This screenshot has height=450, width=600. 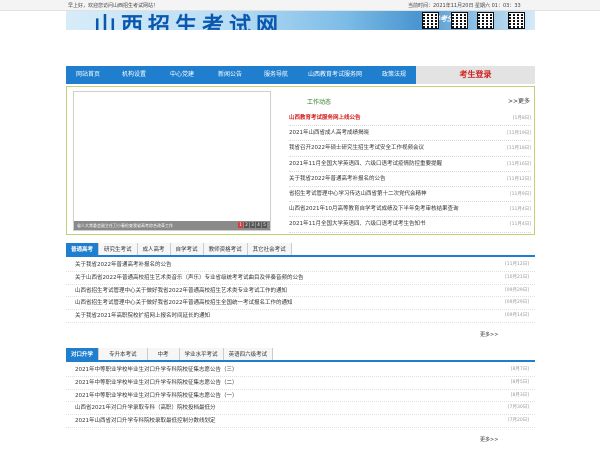 I want to click on slider-caption-bar: 省人大常委会副主任卫小春检查我省高考综合改革工作 1 2 3 4 5, so click(x=172, y=225).